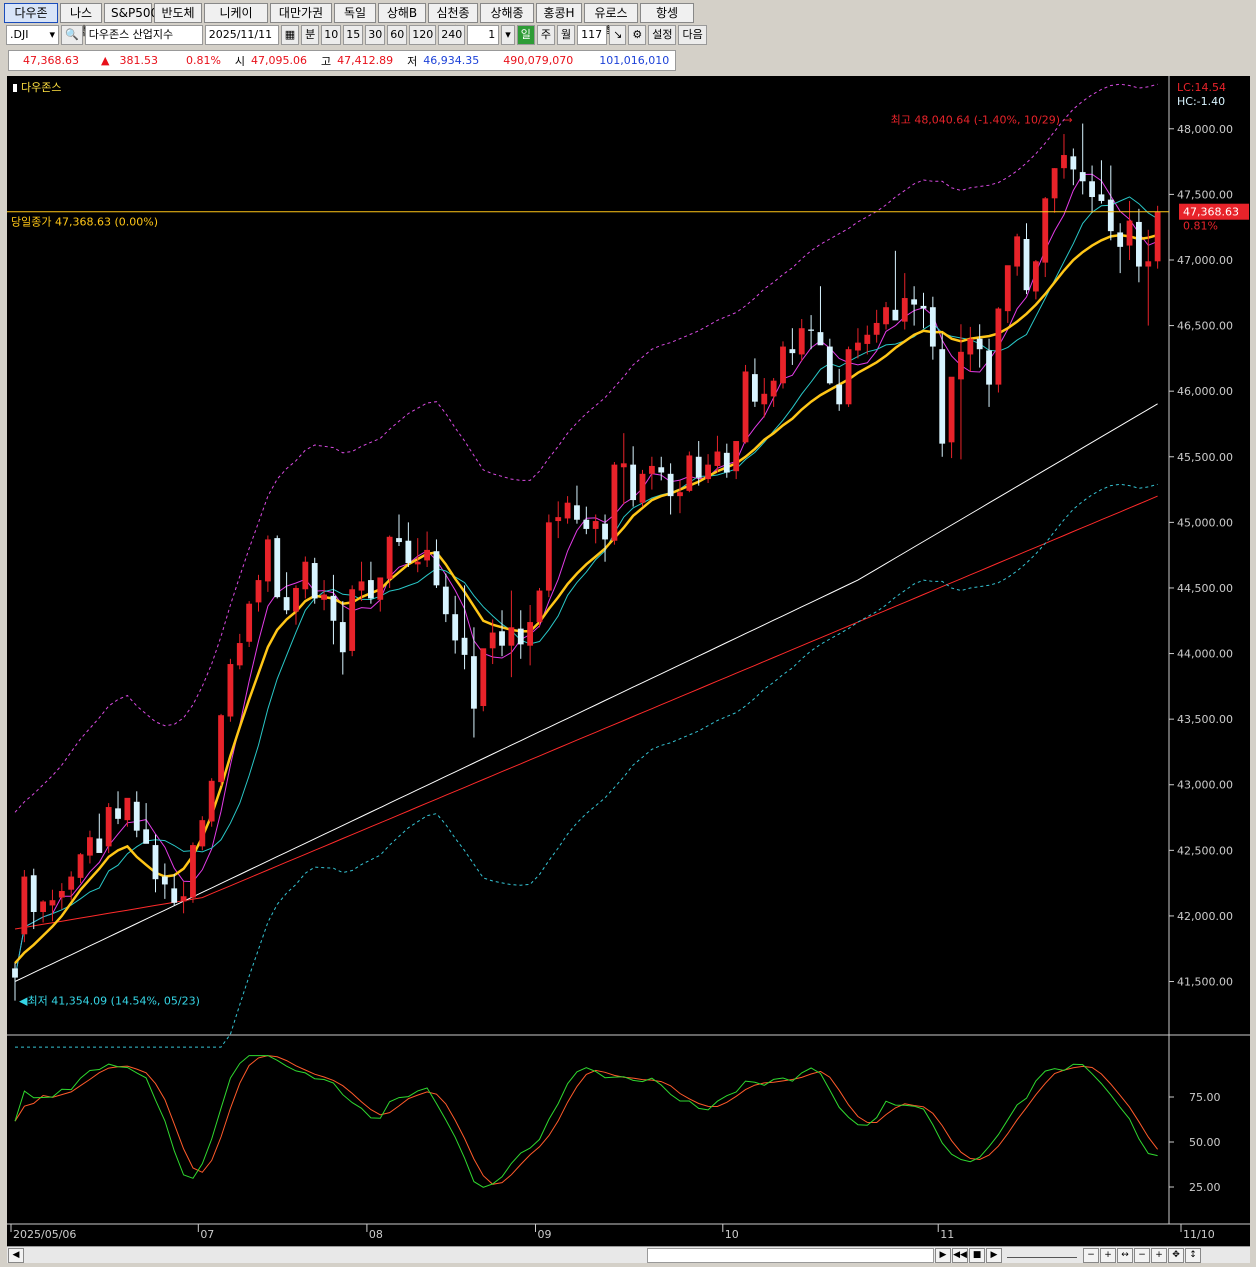 This screenshot has height=1267, width=1256. Describe the element at coordinates (397, 35) in the screenshot. I see `interval-60-button: 60` at that location.